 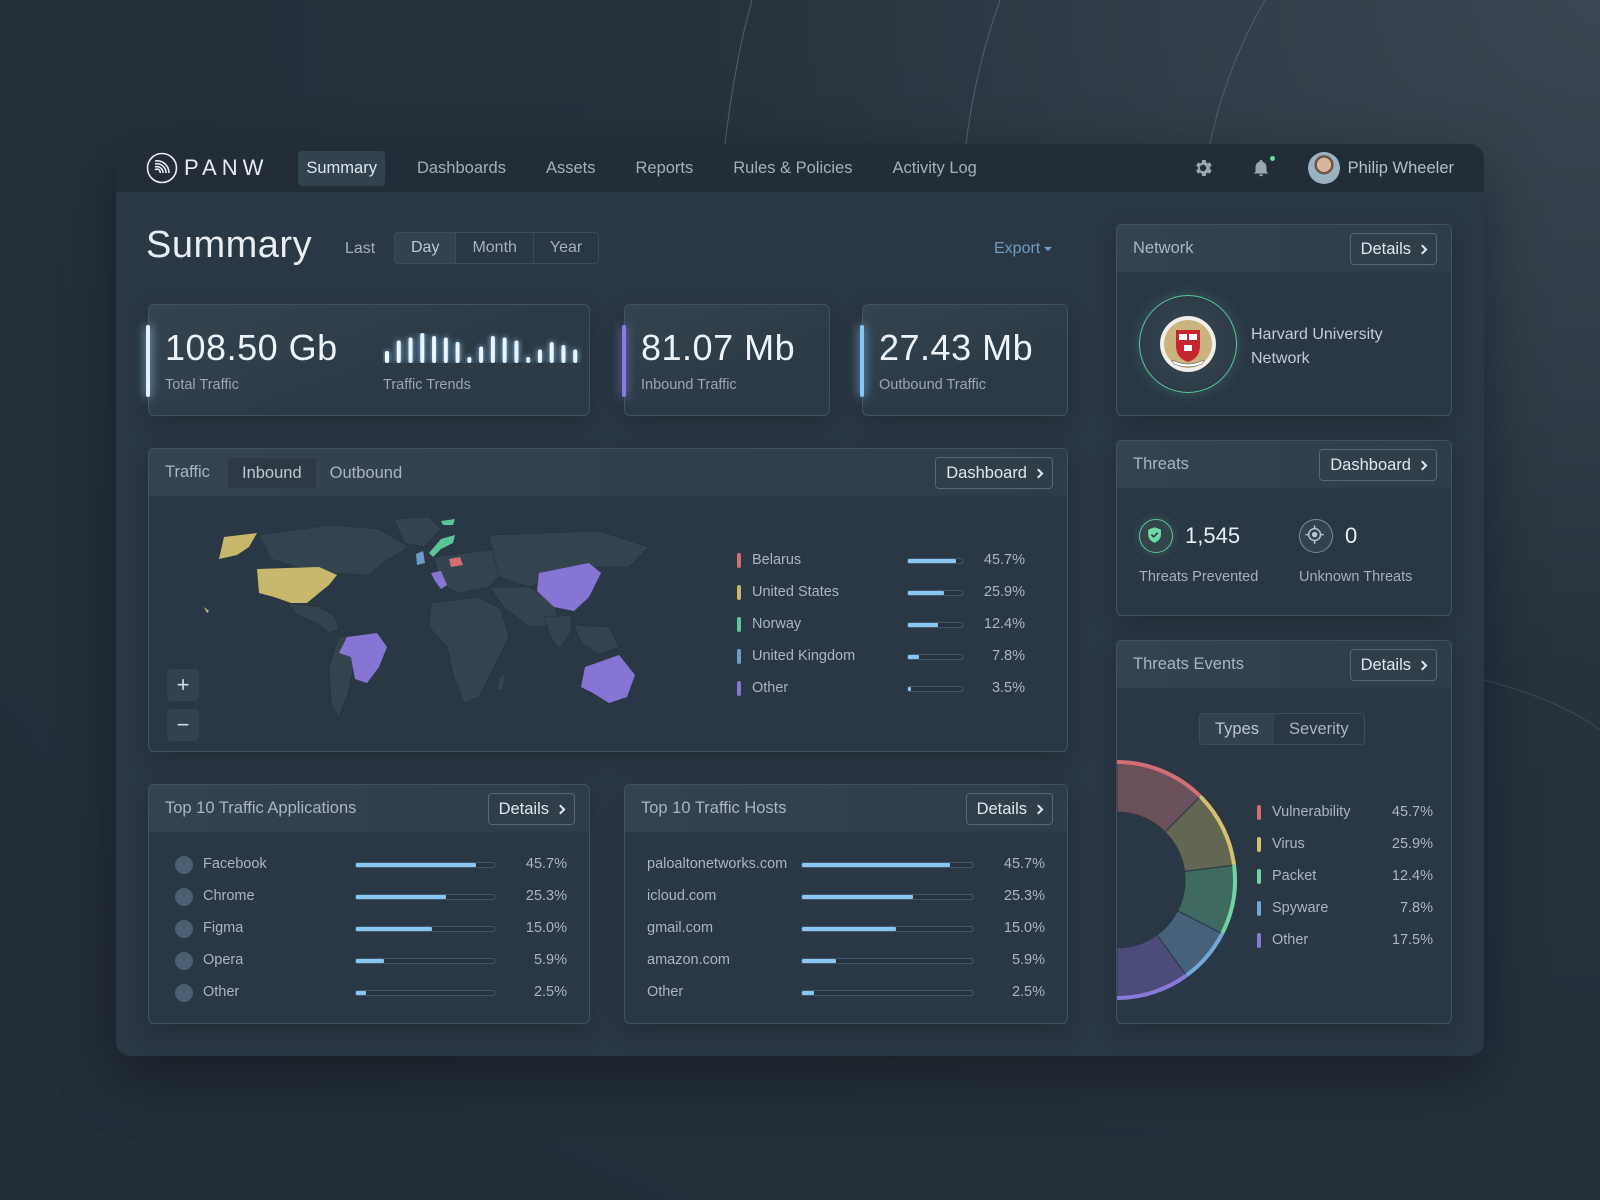 I want to click on zoom-in-button: +, so click(x=183, y=685).